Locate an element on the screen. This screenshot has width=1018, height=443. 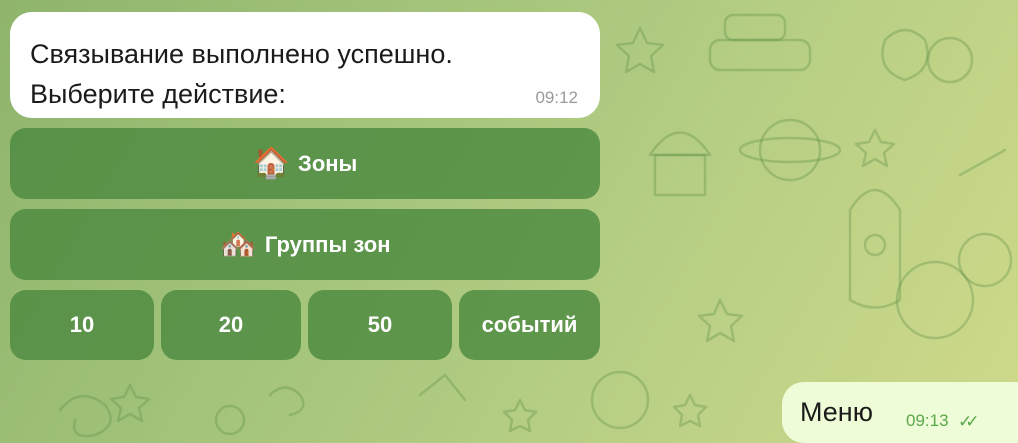
message-line-1: Связывание выполнено успешно. is located at coordinates (241, 54).